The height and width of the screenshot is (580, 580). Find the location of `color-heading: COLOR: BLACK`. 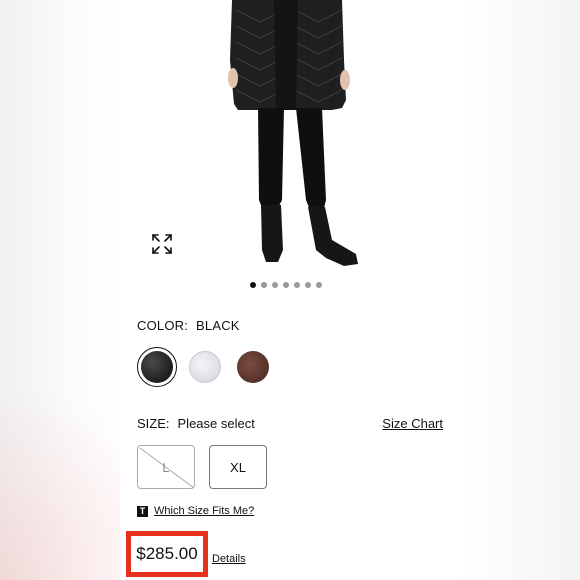

color-heading: COLOR: BLACK is located at coordinates (188, 325).